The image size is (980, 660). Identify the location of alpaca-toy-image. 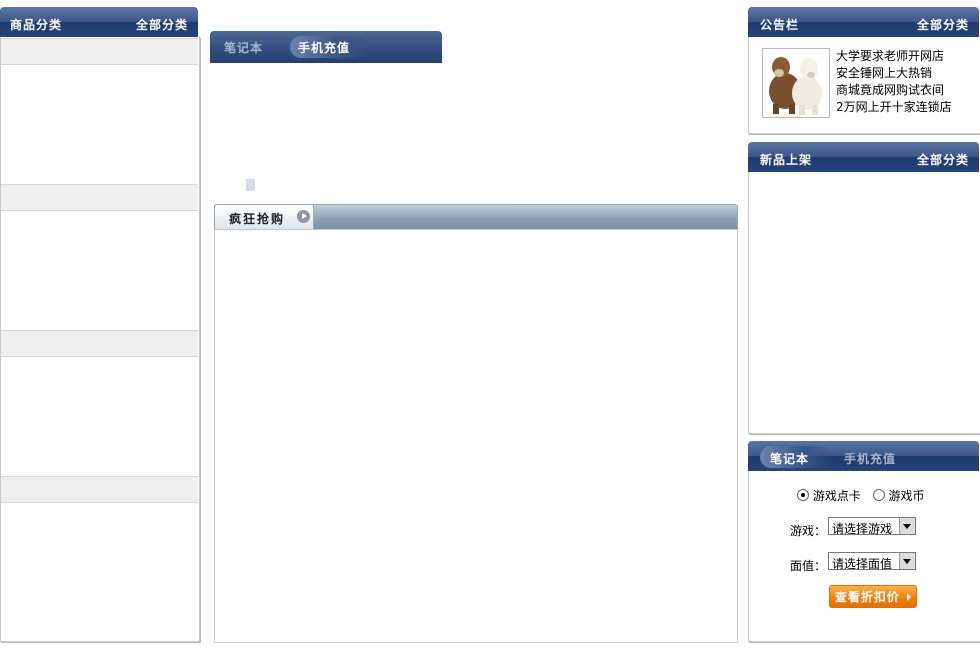
(796, 83).